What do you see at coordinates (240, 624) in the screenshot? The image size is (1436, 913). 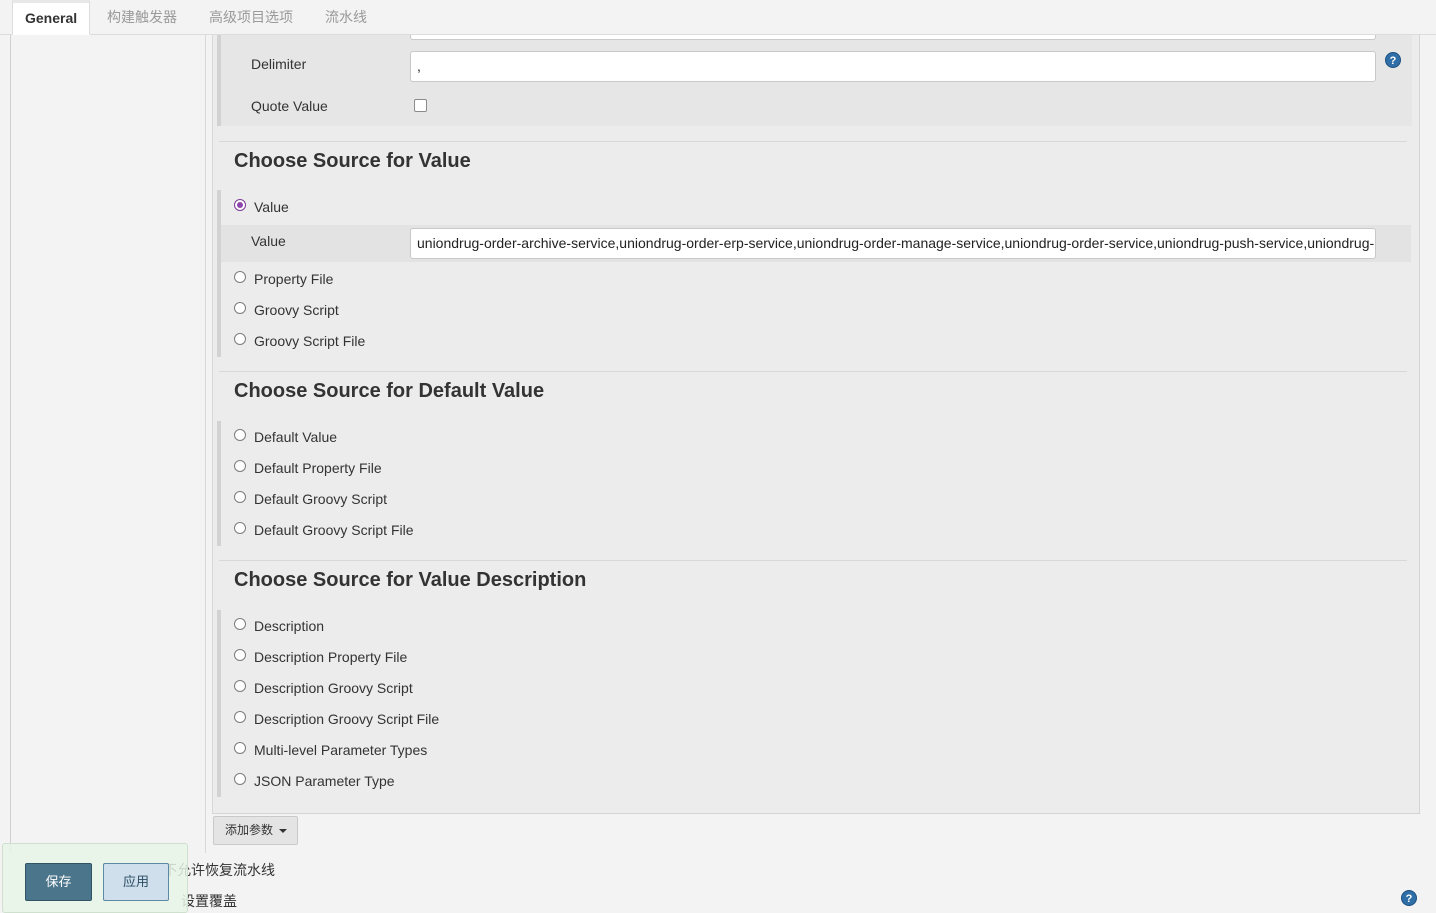 I see `description-radio` at bounding box center [240, 624].